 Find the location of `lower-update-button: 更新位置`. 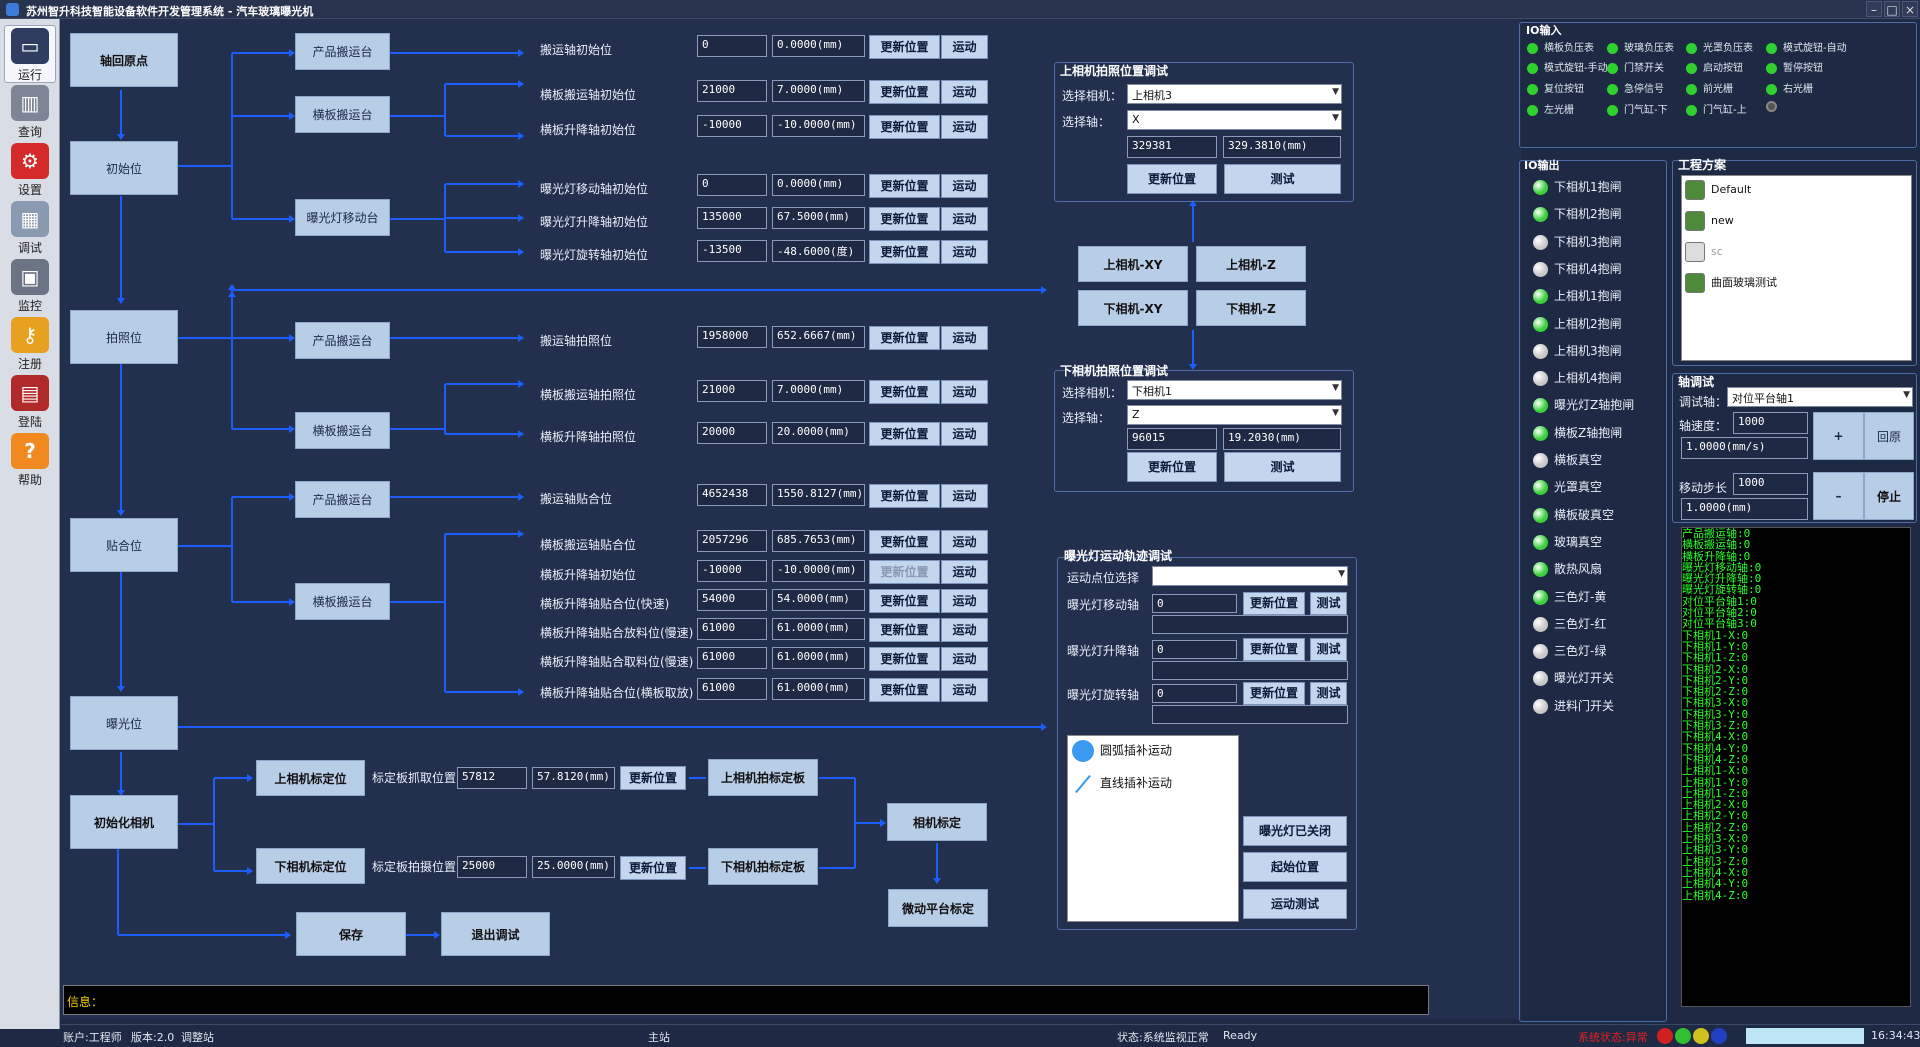

lower-update-button: 更新位置 is located at coordinates (1172, 467).